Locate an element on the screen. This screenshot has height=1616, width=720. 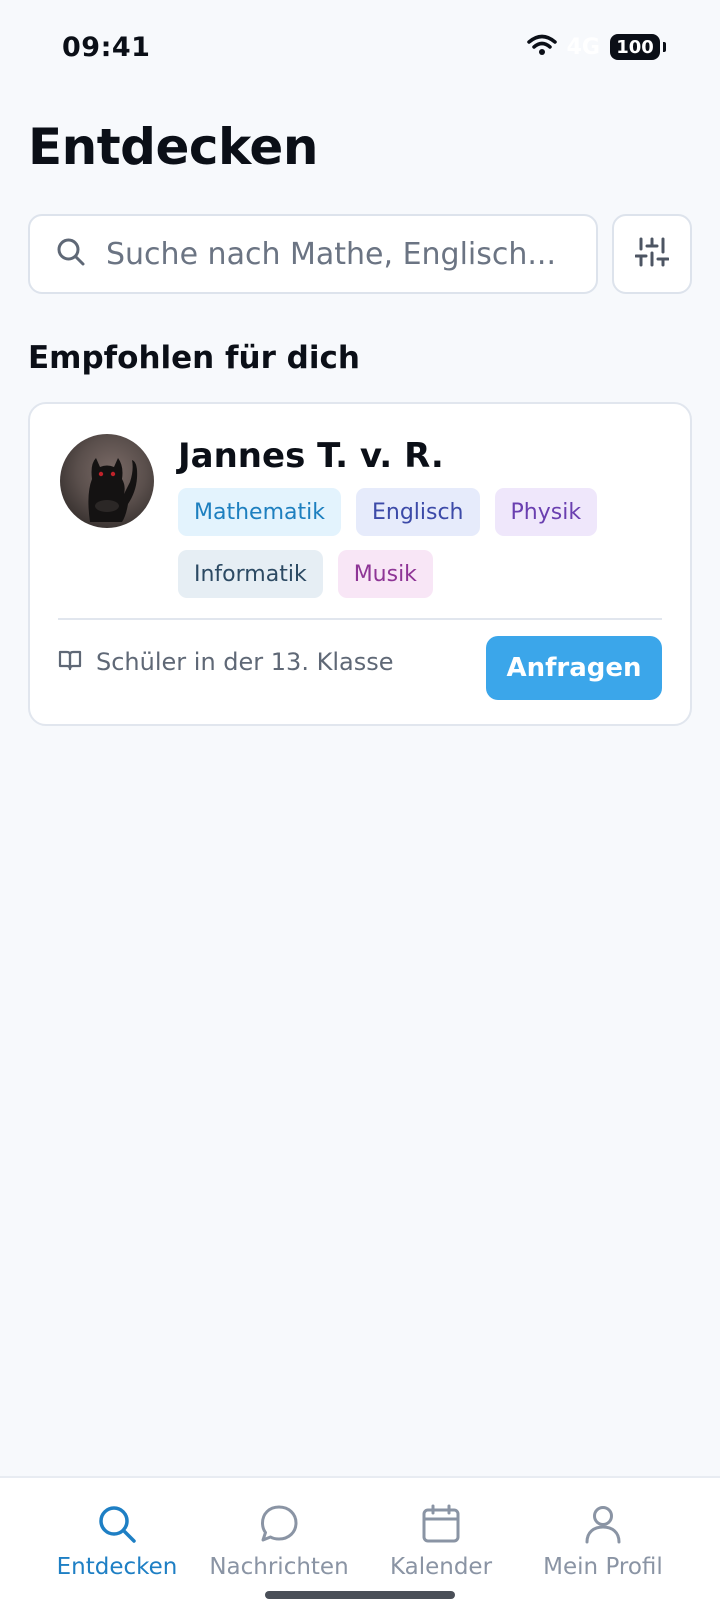
network-label: 4G is located at coordinates (583, 47).